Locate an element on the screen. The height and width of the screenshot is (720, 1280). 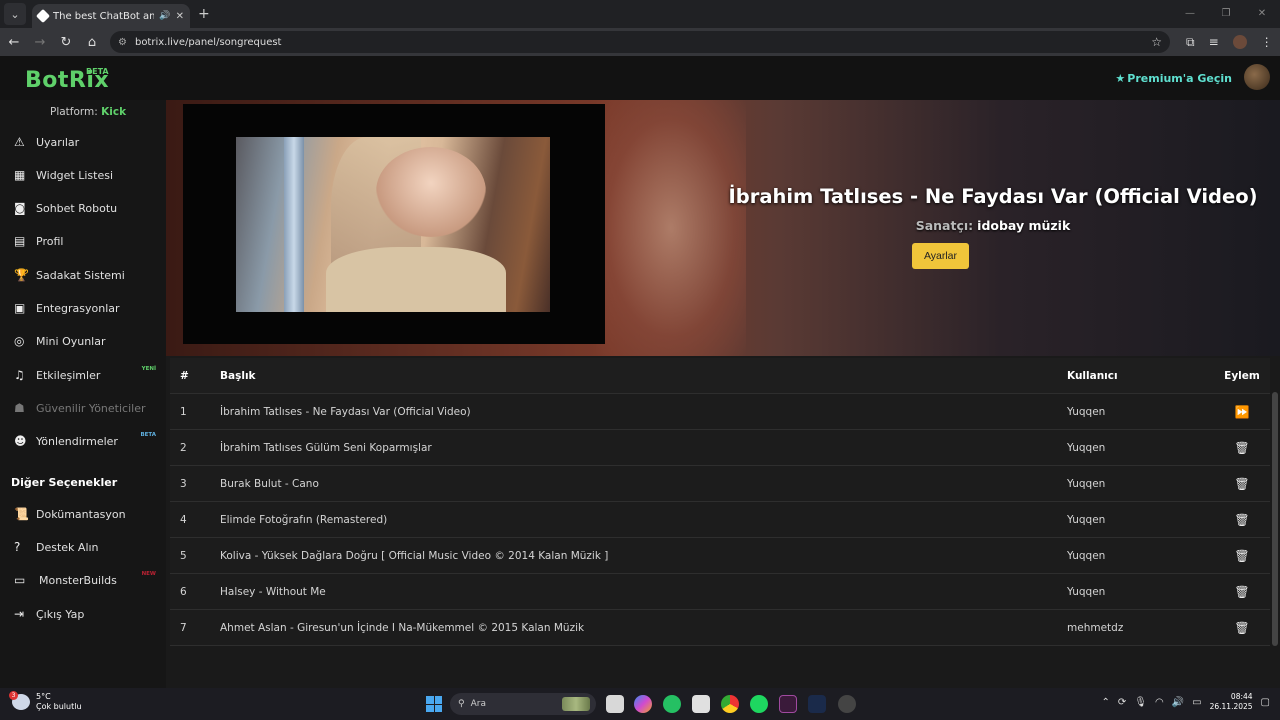
address-bar: ⚙ botrix.live/panel/songrequest ☆ is located at coordinates (640, 42).